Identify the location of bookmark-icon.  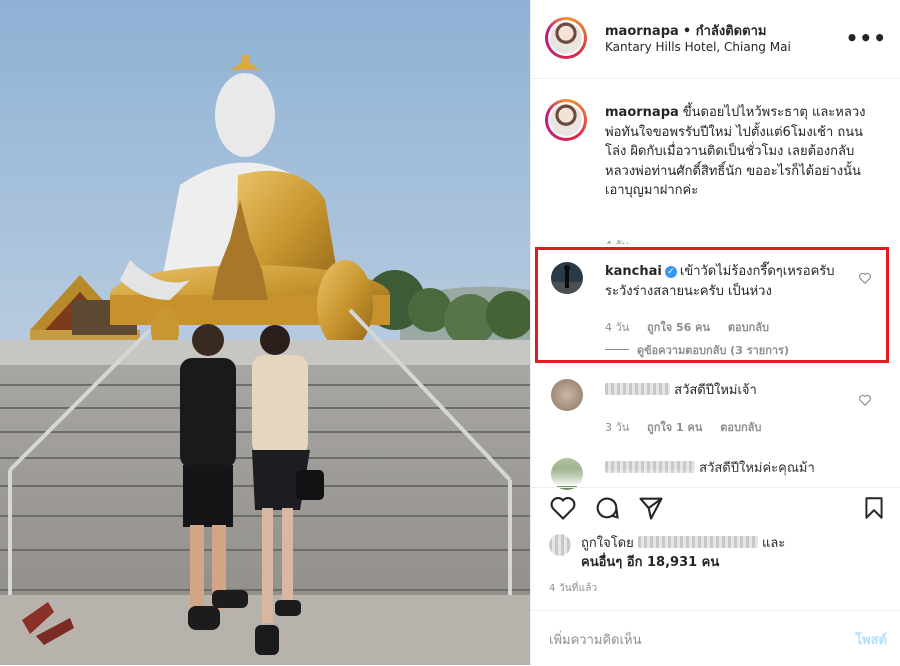
(874, 508).